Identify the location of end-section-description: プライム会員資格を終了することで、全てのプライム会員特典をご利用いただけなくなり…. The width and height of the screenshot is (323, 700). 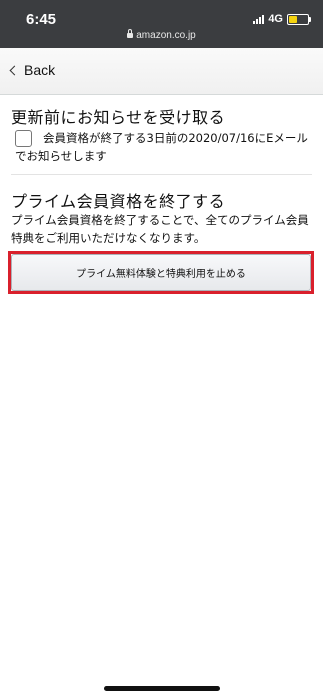
(160, 229).